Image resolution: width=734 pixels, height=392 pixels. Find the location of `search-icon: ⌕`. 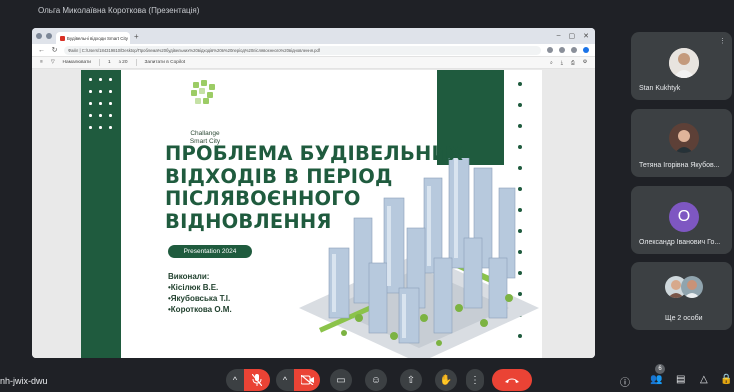

search-icon: ⌕ is located at coordinates (551, 63).